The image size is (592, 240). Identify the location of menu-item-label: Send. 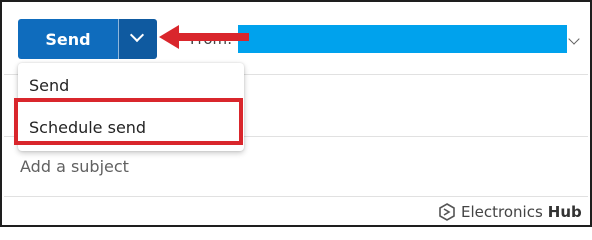
(49, 85).